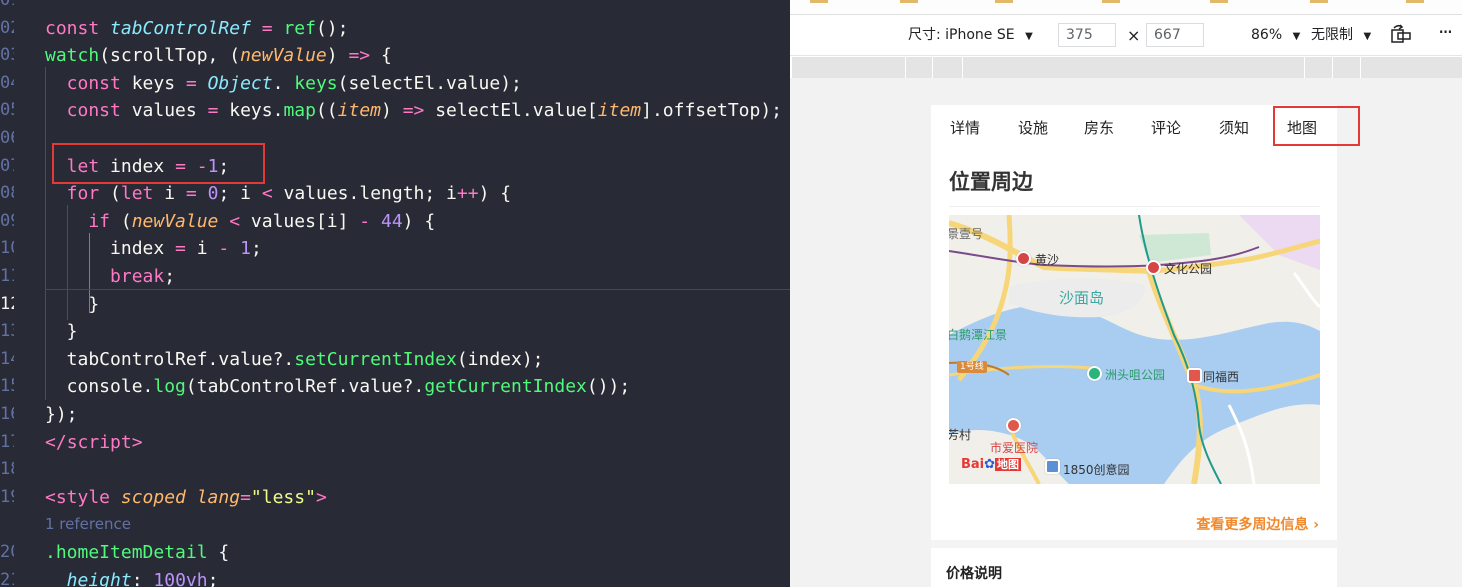 Image resolution: width=1462 pixels, height=587 pixels. What do you see at coordinates (7, 578) in the screenshot?
I see `line-number: 21` at bounding box center [7, 578].